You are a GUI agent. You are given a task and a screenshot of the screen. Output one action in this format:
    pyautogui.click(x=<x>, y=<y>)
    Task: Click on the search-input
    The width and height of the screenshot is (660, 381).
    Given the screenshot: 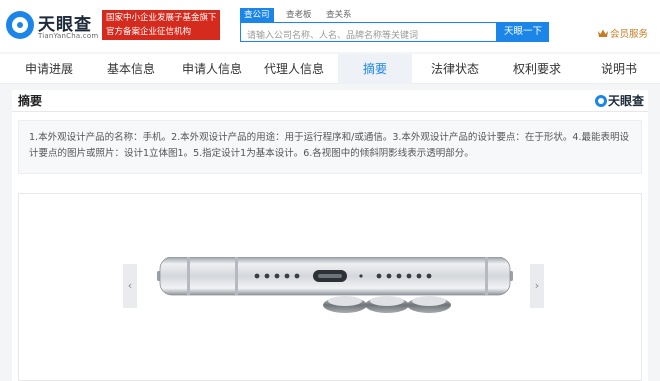 What is the action you would take?
    pyautogui.click(x=368, y=36)
    